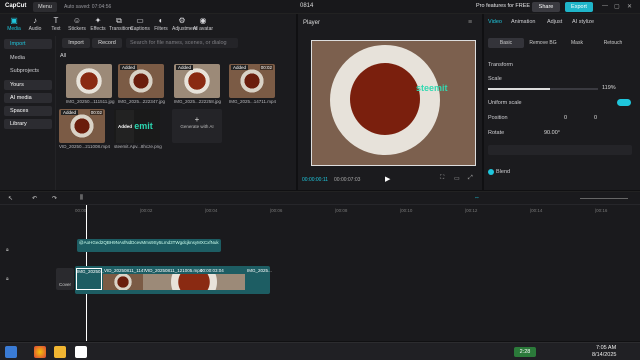  I want to click on uniform-scale-toggle, so click(624, 102).